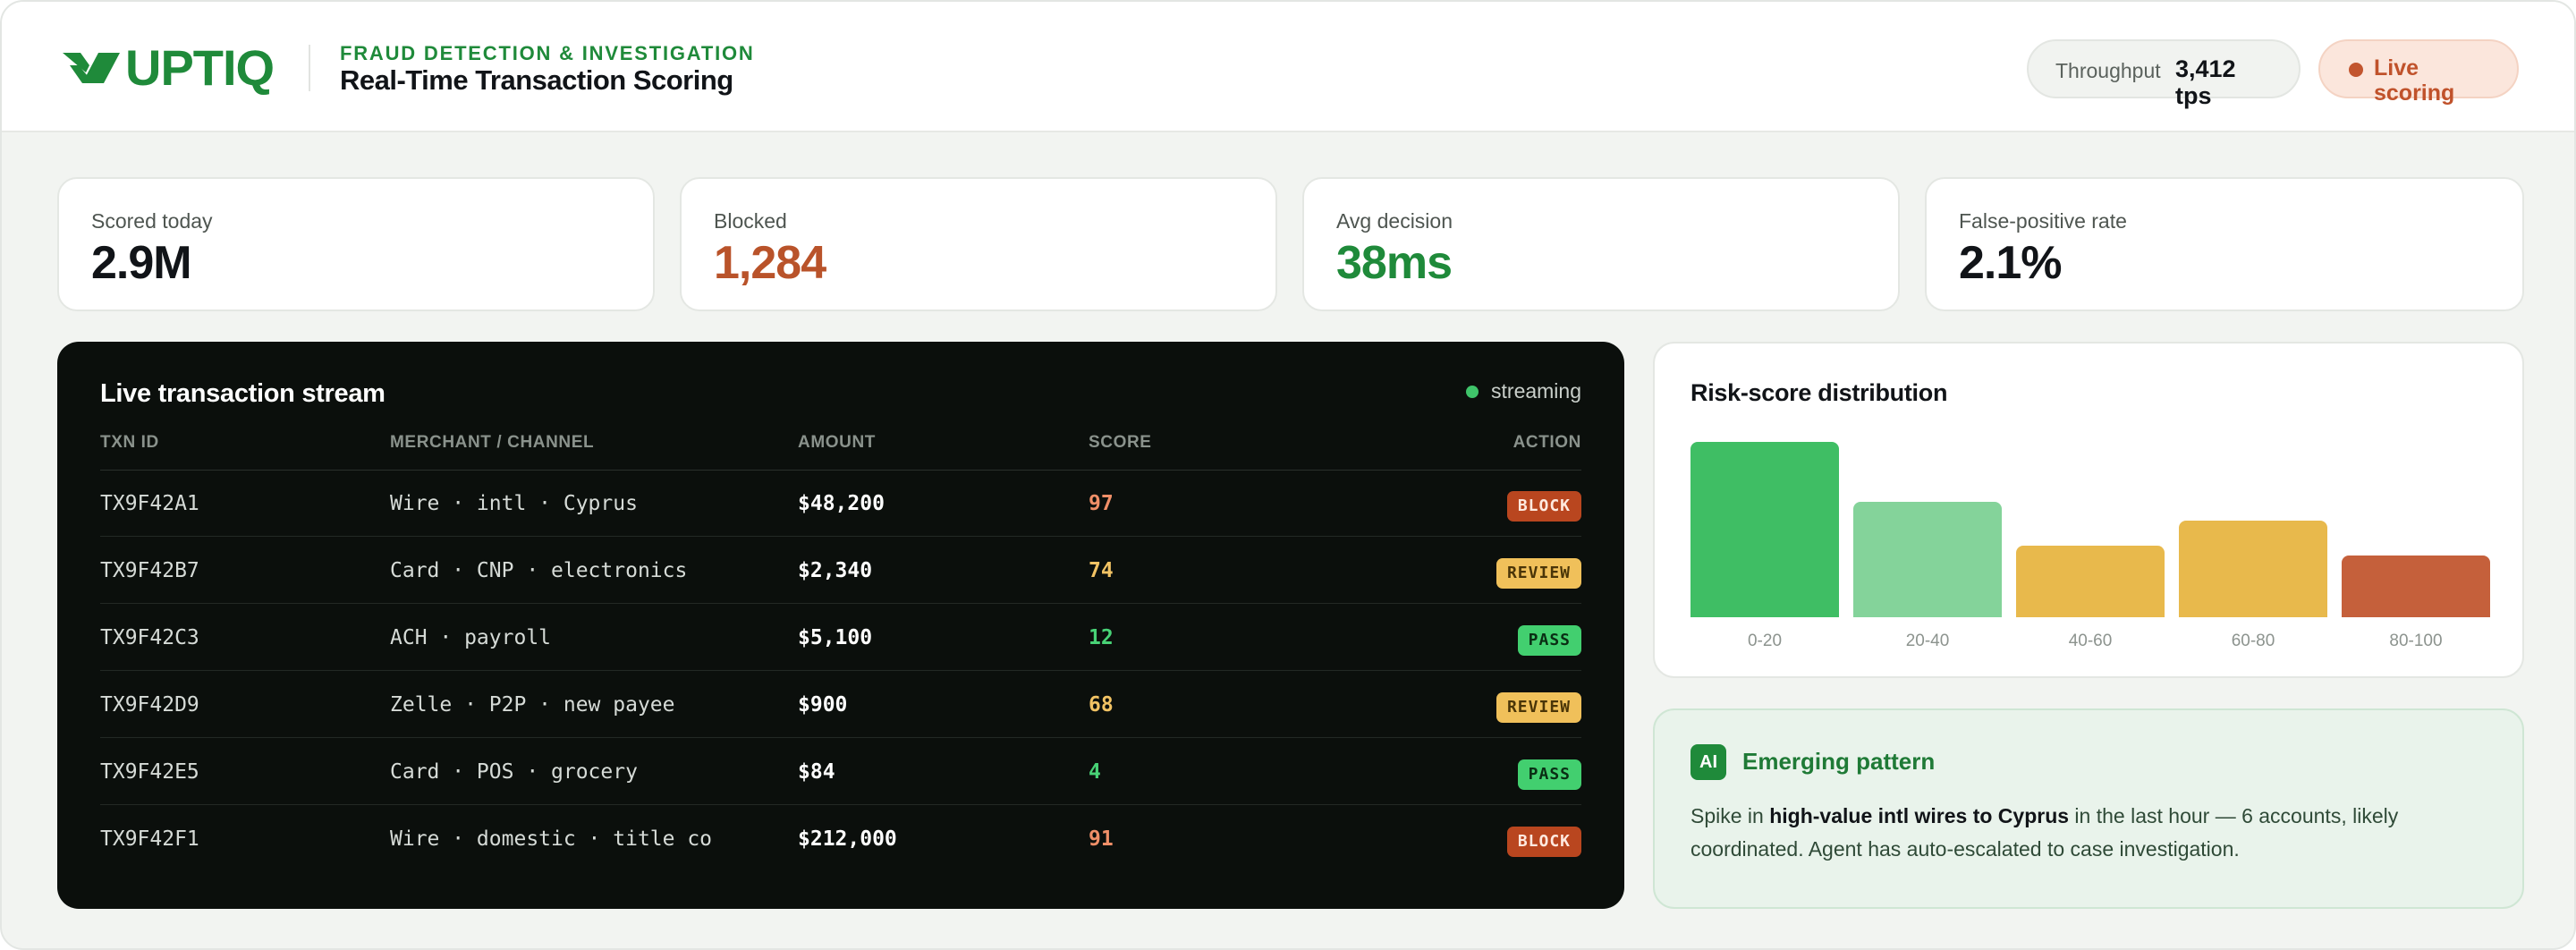 The width and height of the screenshot is (2576, 950). What do you see at coordinates (2011, 263) in the screenshot?
I see `stat-value: 2.1%` at bounding box center [2011, 263].